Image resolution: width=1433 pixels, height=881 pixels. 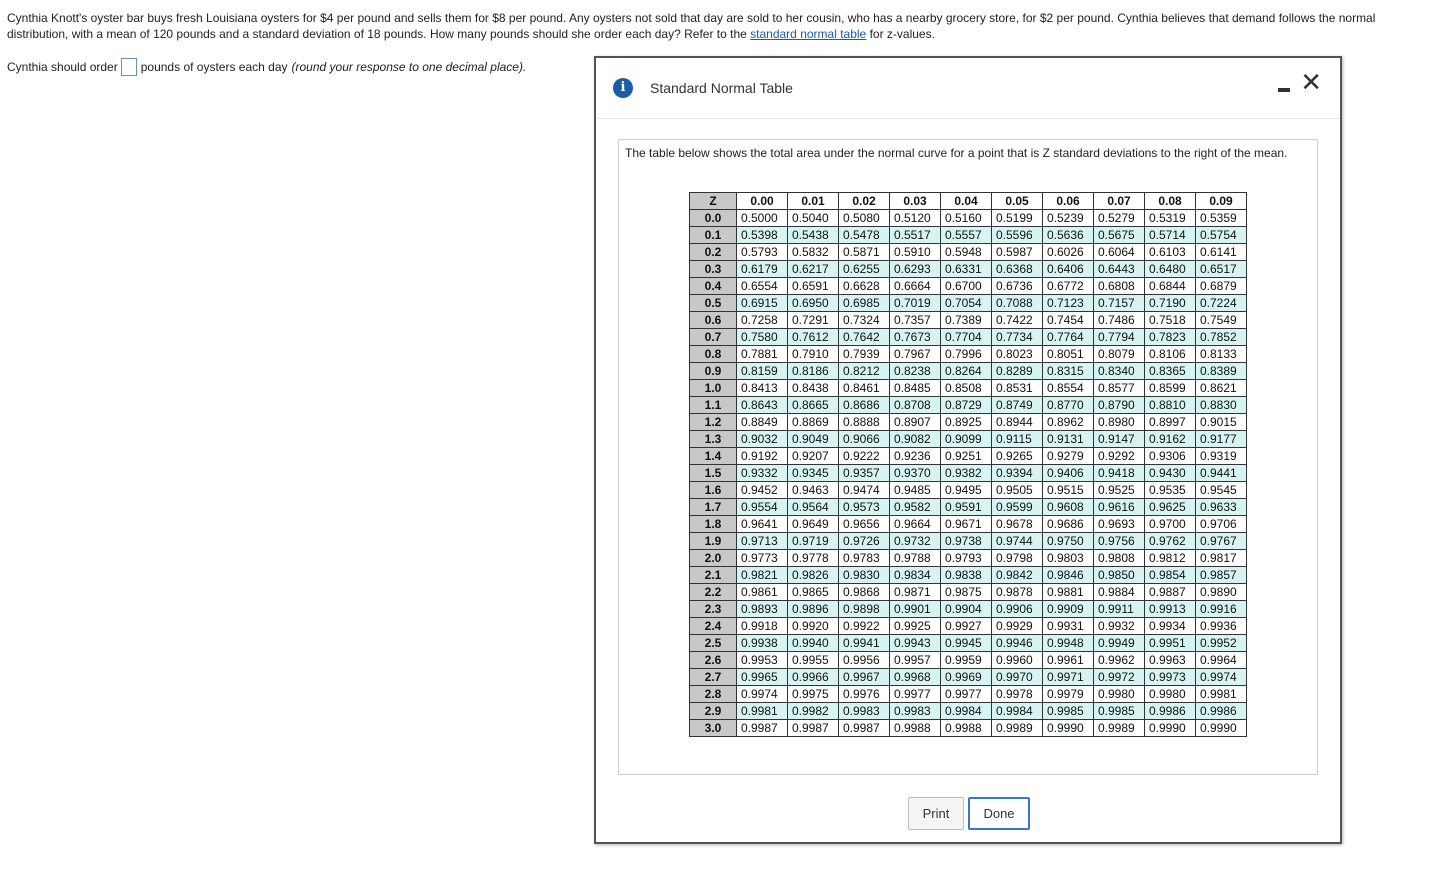 I want to click on table-cell: 0.9495, so click(x=966, y=490).